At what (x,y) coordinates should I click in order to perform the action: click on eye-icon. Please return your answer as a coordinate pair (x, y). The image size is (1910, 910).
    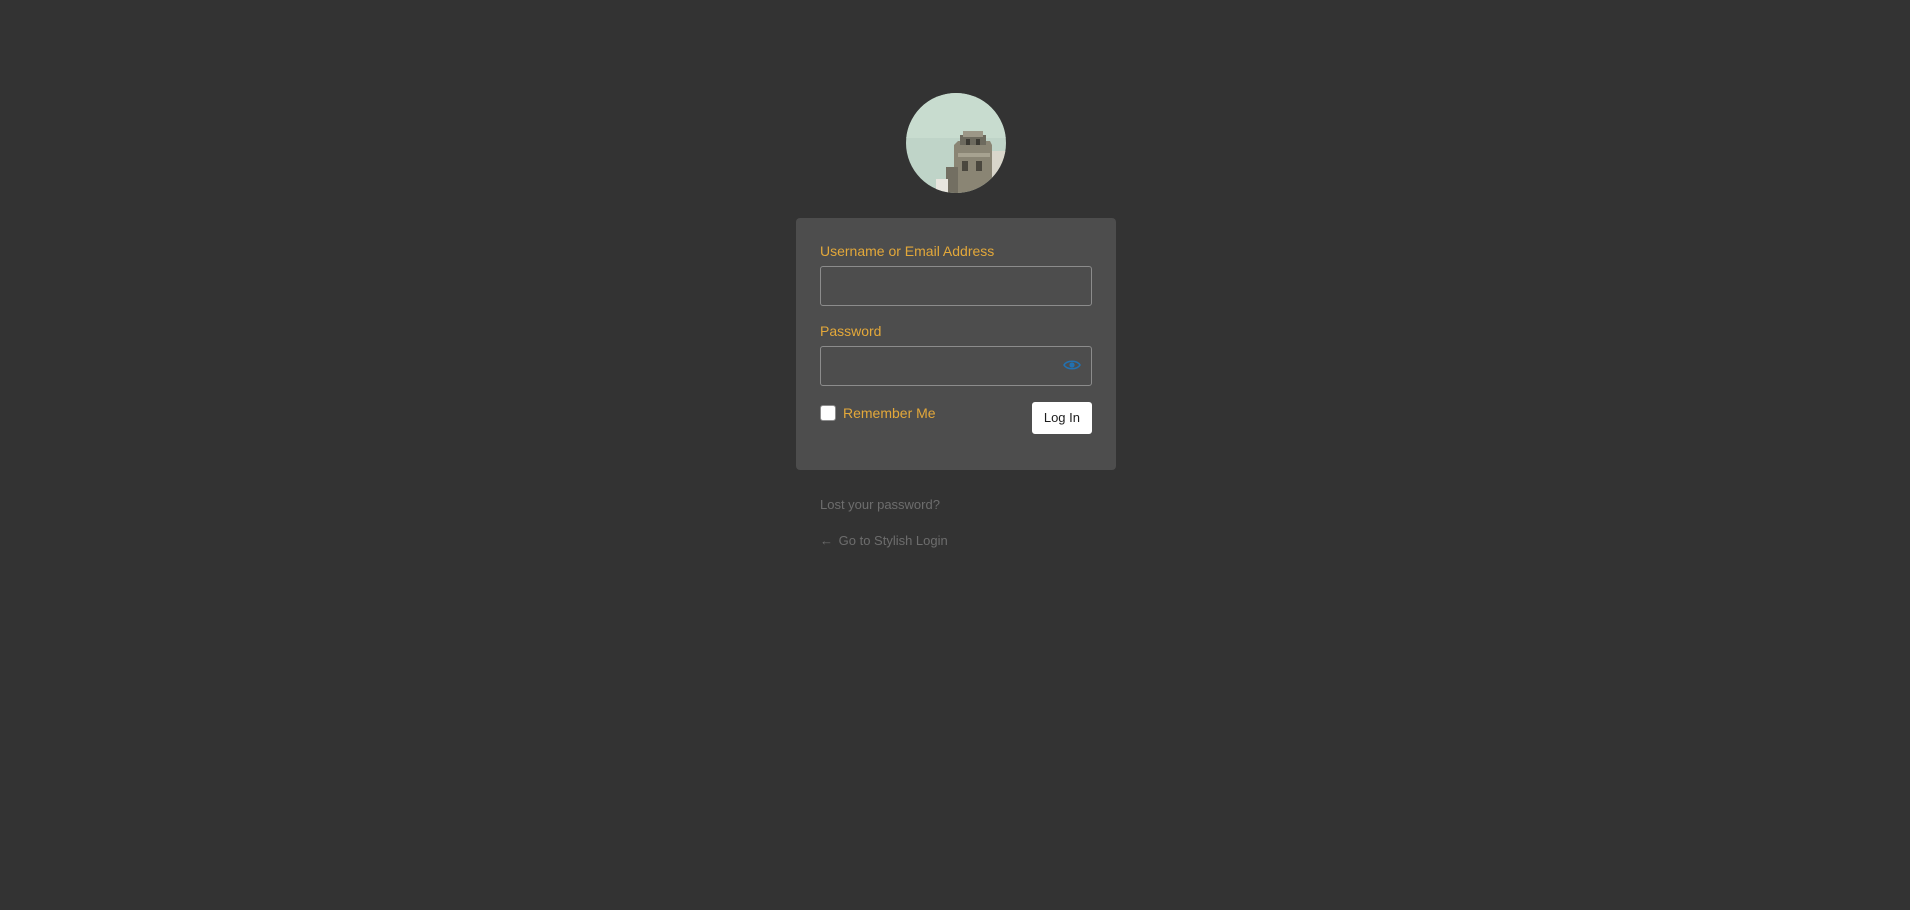
    Looking at the image, I should click on (1072, 366).